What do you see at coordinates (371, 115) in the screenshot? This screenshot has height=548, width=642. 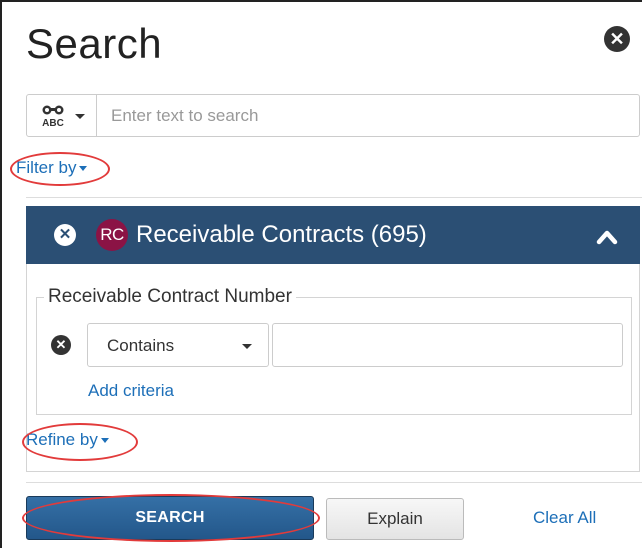 I see `search-input` at bounding box center [371, 115].